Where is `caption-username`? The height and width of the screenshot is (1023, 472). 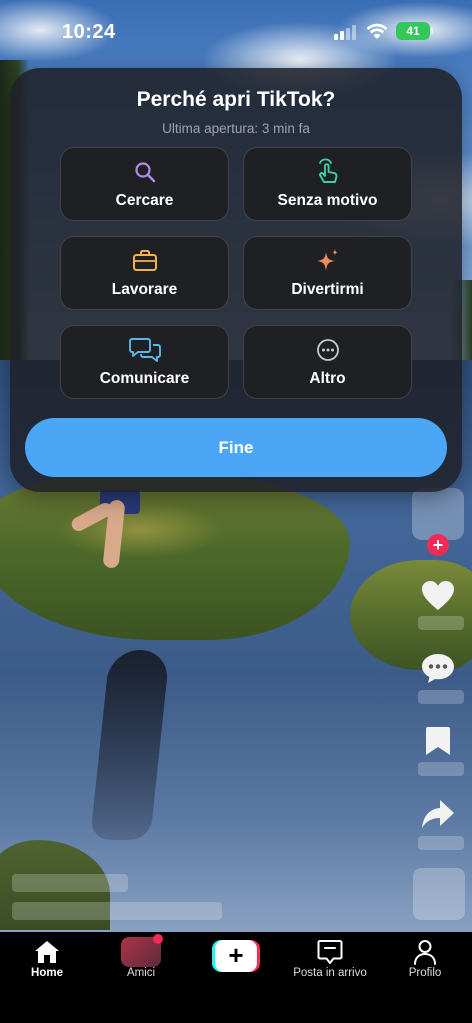
caption-username is located at coordinates (70, 883).